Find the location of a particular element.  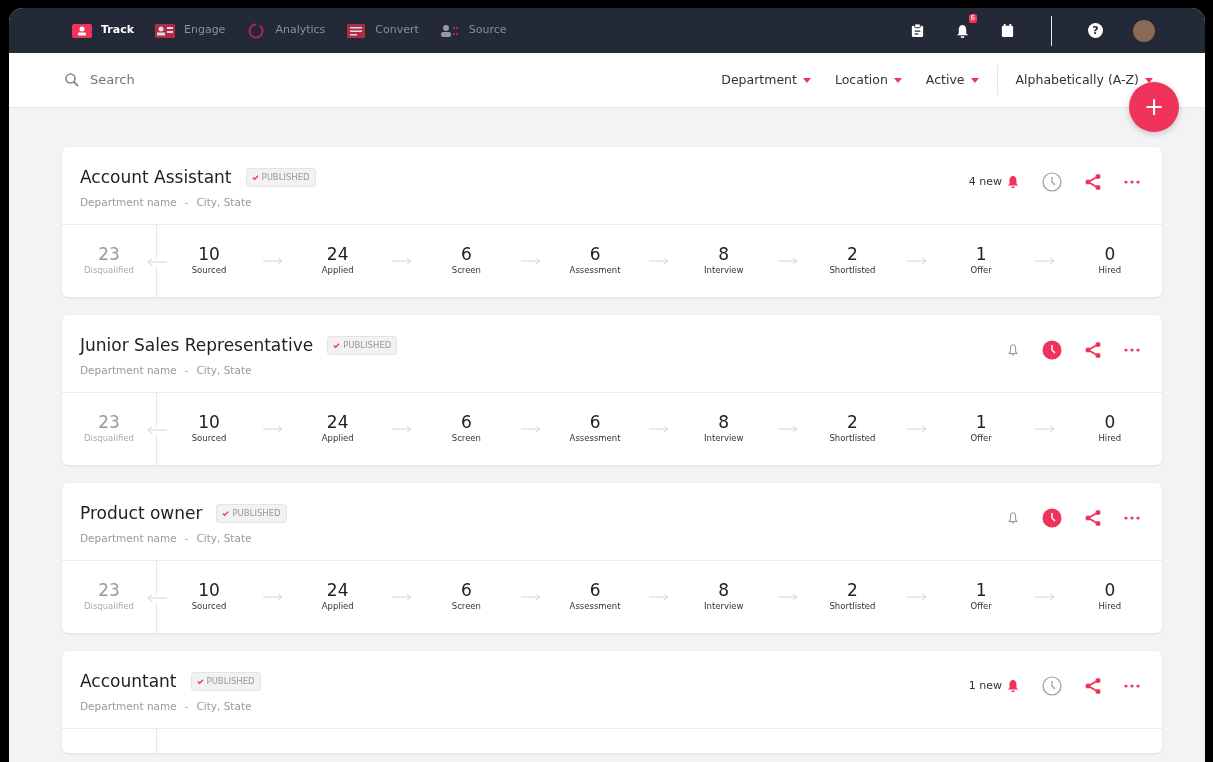

check-icon is located at coordinates (337, 346).